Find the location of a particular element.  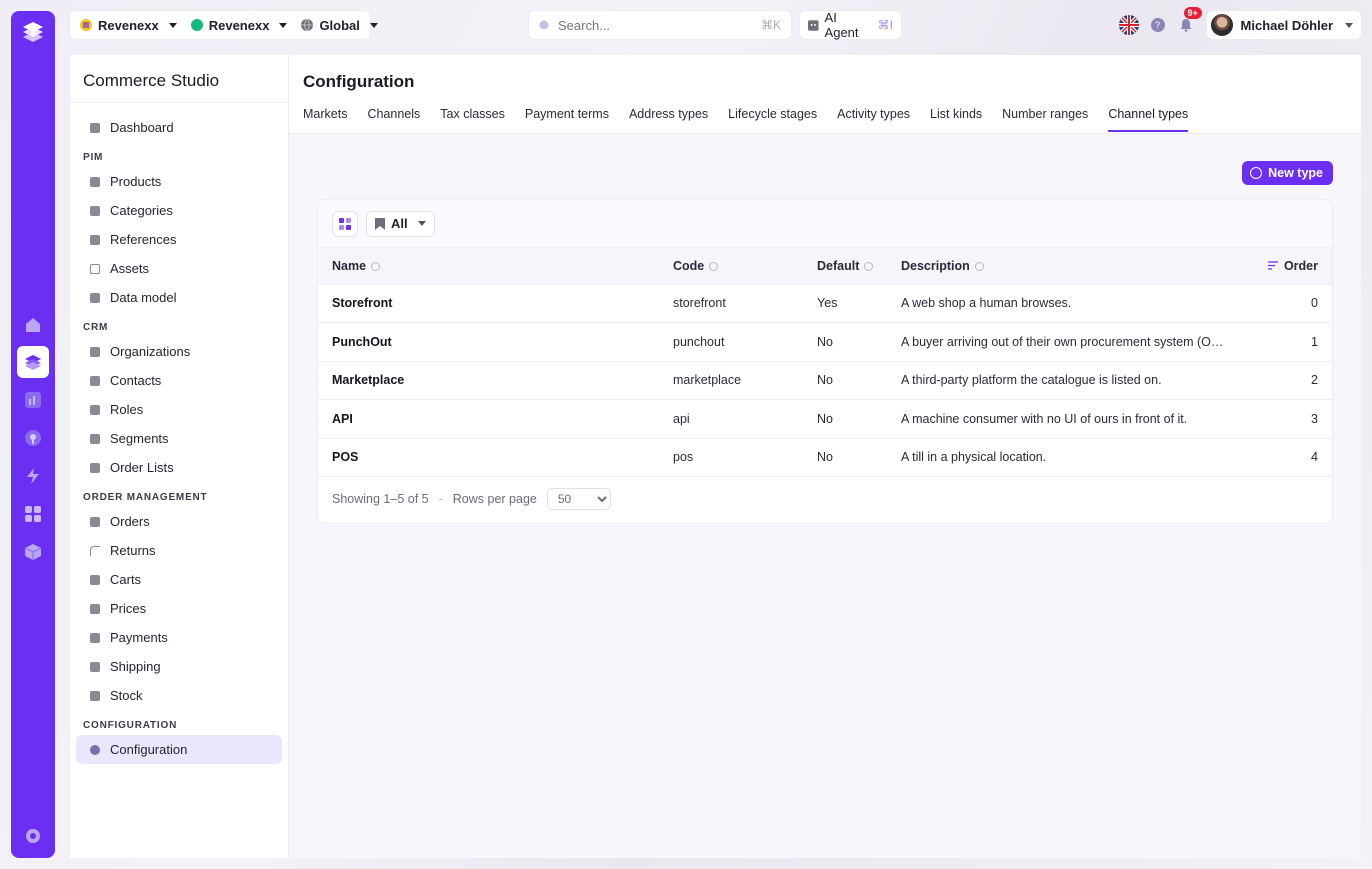

sidebar-item-orders: Orders is located at coordinates (179, 521).